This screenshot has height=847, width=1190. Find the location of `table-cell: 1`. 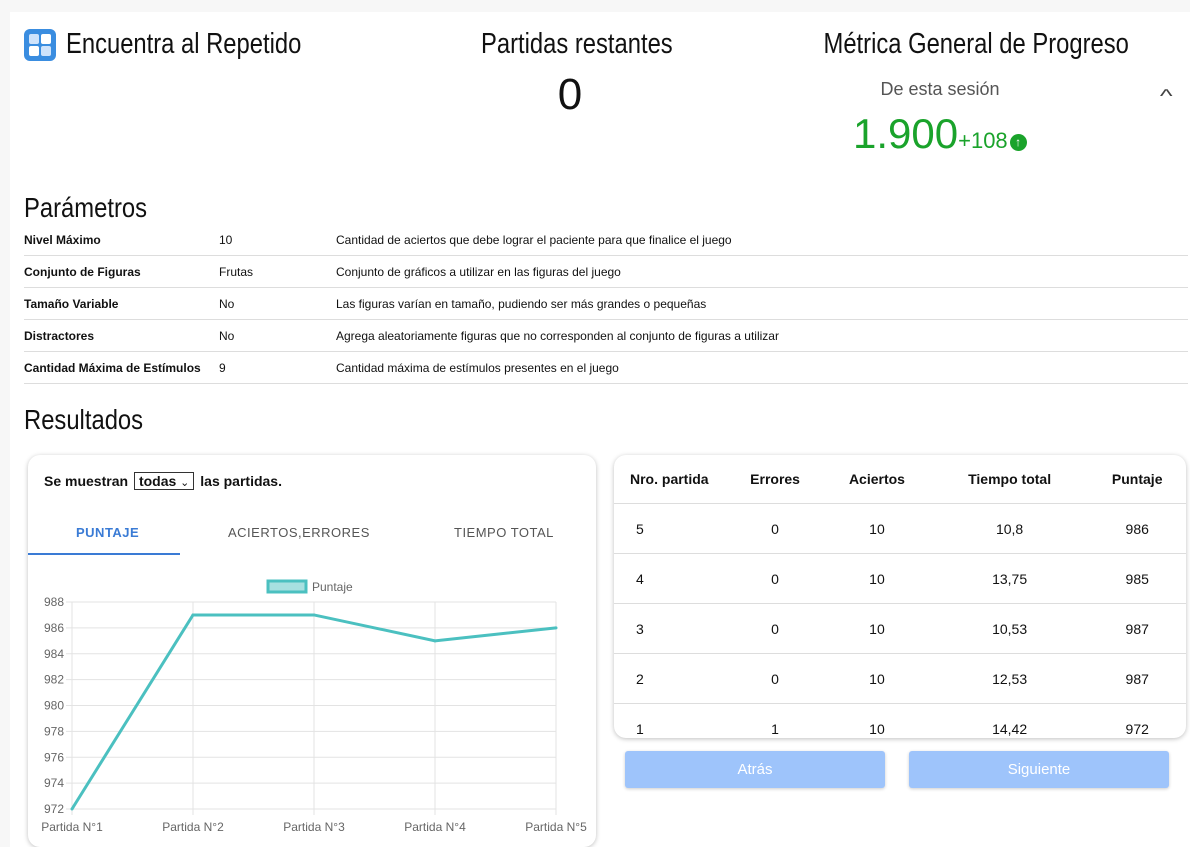

table-cell: 1 is located at coordinates (670, 720).